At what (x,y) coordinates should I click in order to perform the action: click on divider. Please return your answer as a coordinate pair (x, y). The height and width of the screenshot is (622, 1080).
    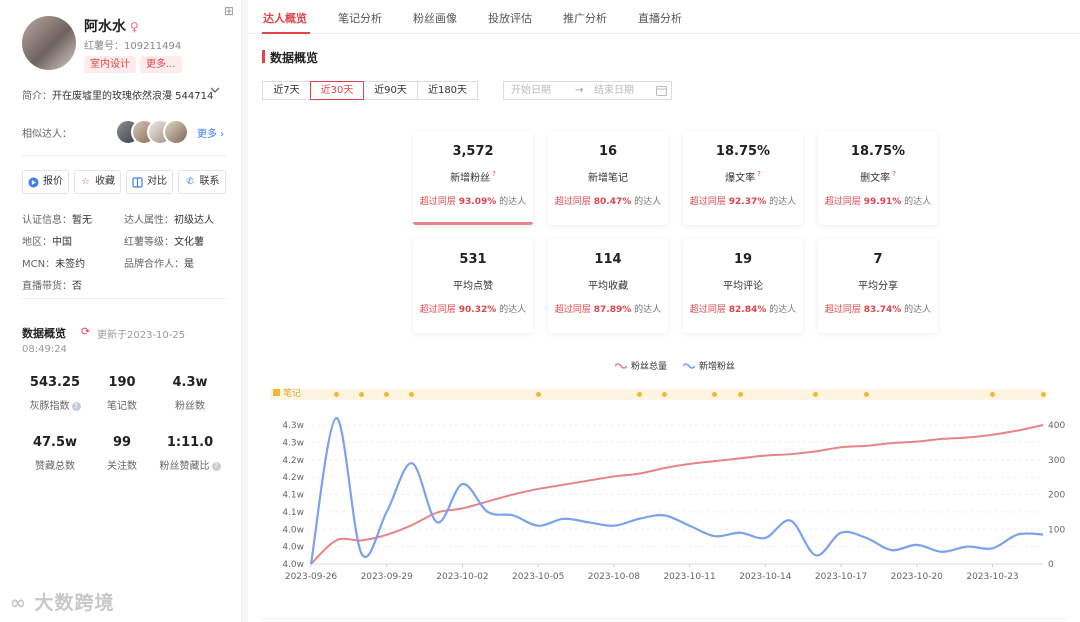
    Looking at the image, I should click on (124, 298).